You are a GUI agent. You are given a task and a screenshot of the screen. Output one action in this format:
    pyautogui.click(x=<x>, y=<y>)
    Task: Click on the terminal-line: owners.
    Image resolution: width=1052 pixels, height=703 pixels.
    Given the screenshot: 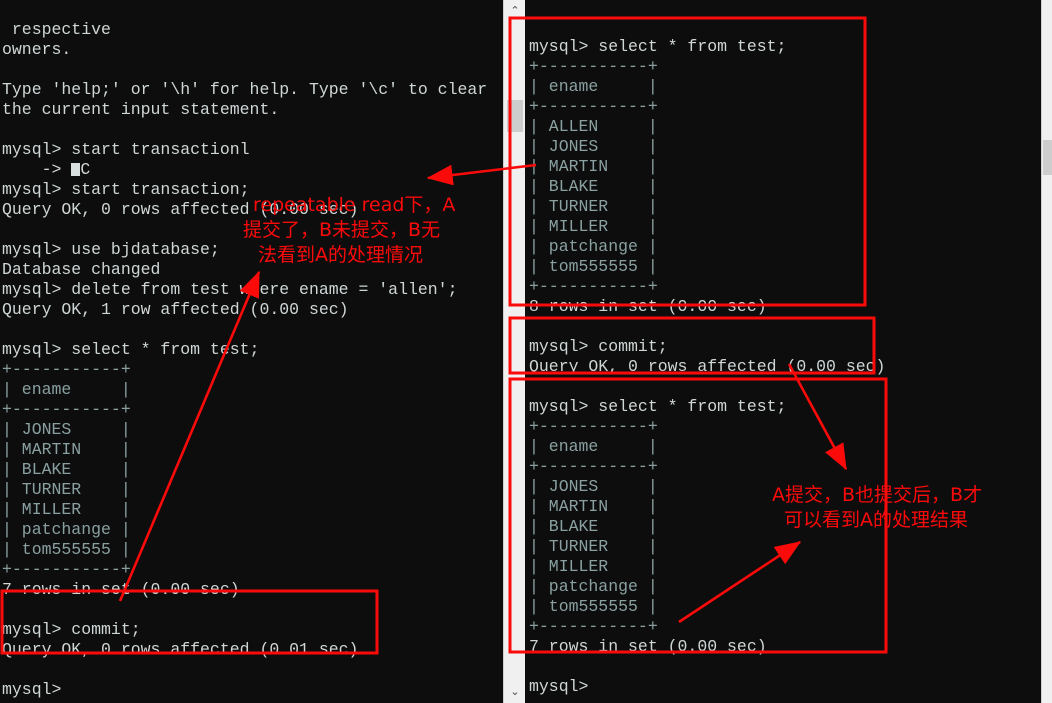 What is the action you would take?
    pyautogui.click(x=37, y=49)
    